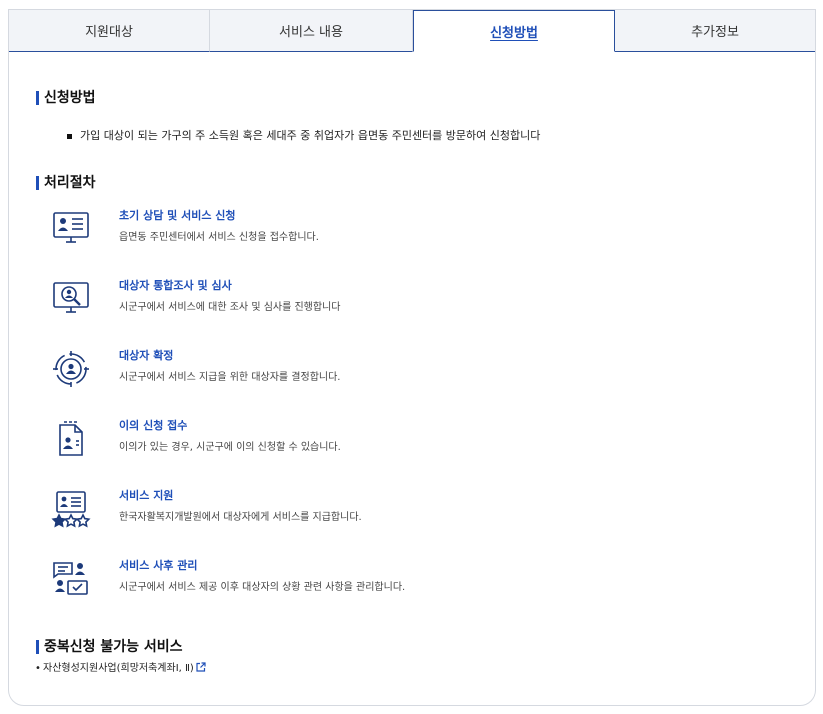 This screenshot has width=823, height=714. What do you see at coordinates (71, 509) in the screenshot?
I see `profile-stars-icon` at bounding box center [71, 509].